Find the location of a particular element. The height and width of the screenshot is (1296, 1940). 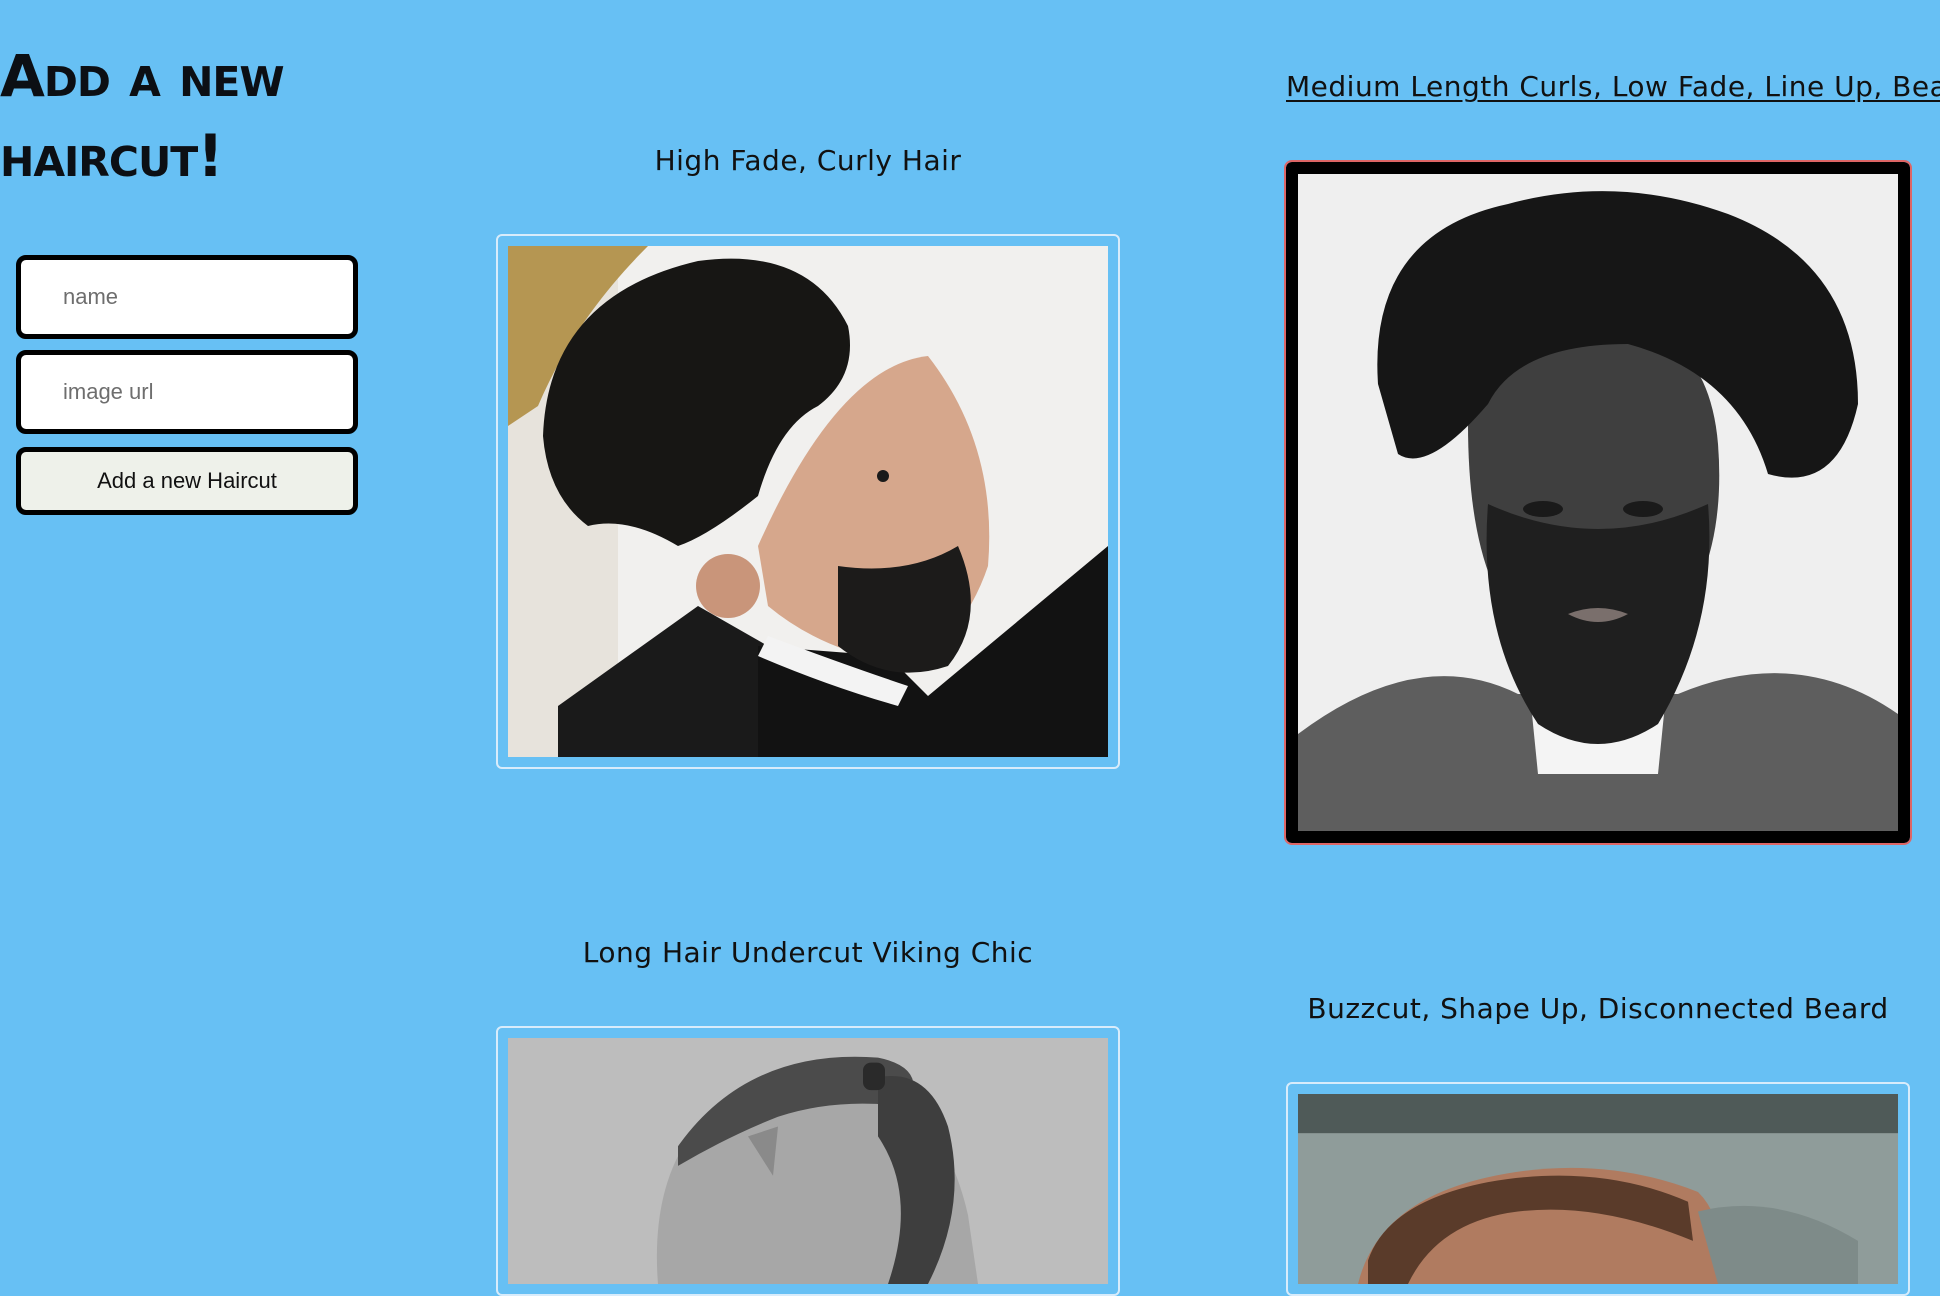

haircut-name: Buzzcut, Shape Up, Disconnected Beard is located at coordinates (1598, 1008).